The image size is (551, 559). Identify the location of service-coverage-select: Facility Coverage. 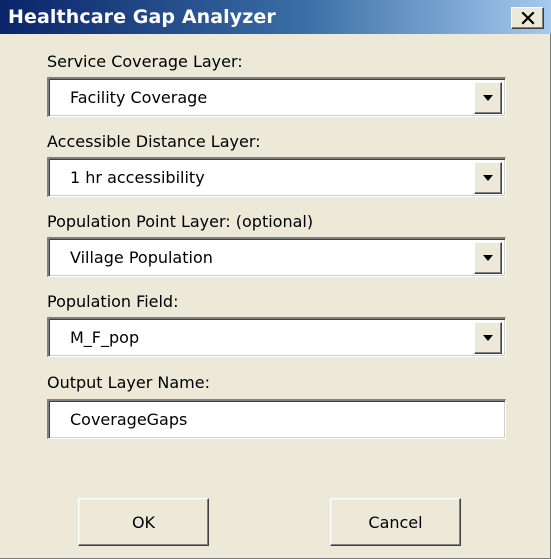
(276, 97).